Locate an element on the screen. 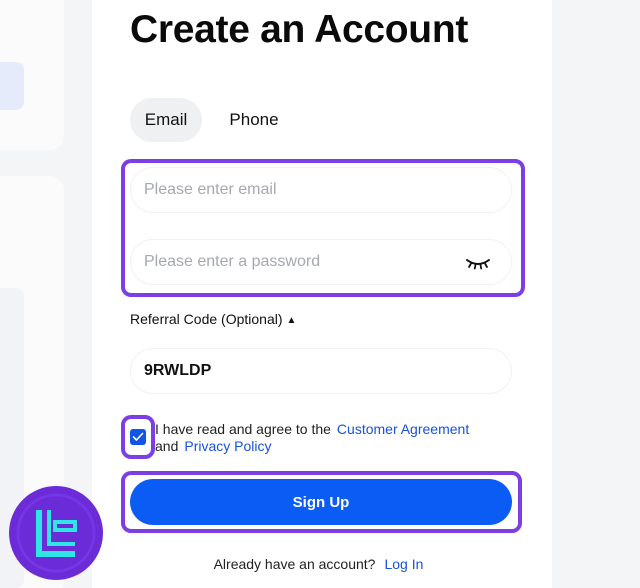 The height and width of the screenshot is (588, 640). referral-field-wrapper is located at coordinates (321, 371).